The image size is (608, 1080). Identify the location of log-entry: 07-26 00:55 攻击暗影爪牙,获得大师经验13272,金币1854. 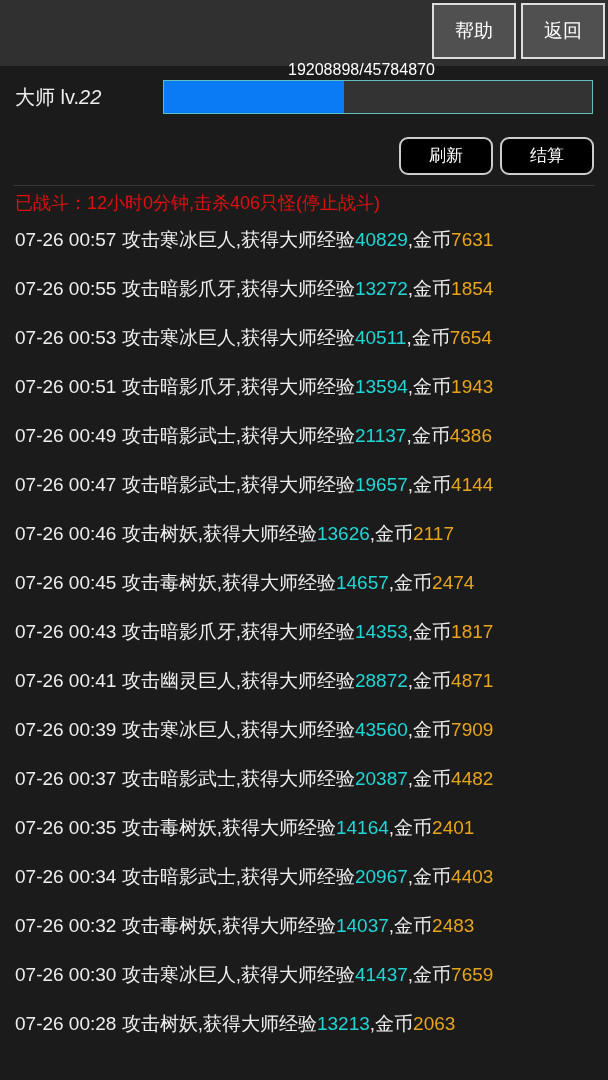
(254, 289).